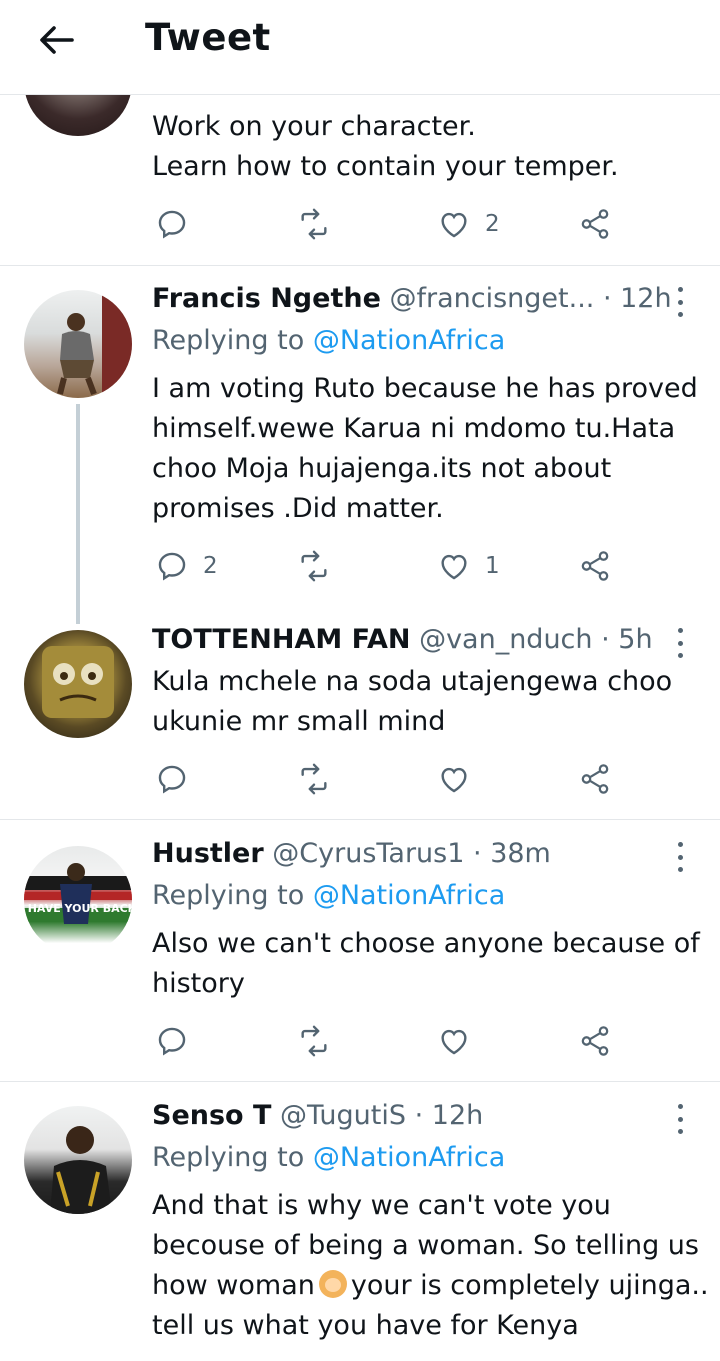 This screenshot has width=720, height=1361. What do you see at coordinates (635, 639) in the screenshot?
I see `timestamp: 5h` at bounding box center [635, 639].